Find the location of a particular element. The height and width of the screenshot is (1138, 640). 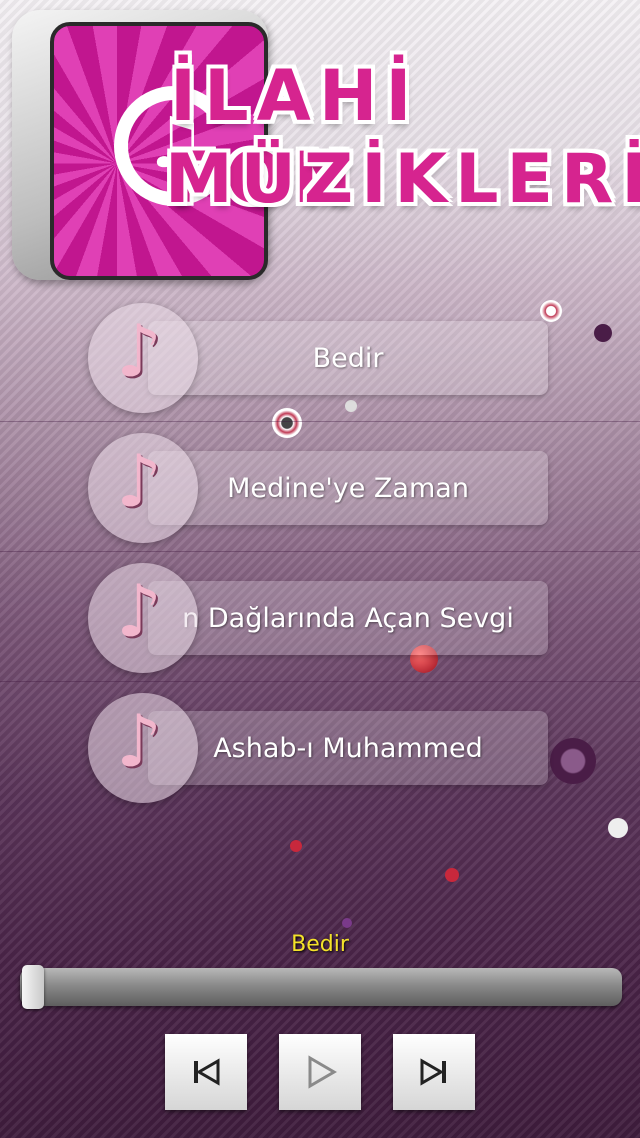

previous-icon is located at coordinates (207, 1072).